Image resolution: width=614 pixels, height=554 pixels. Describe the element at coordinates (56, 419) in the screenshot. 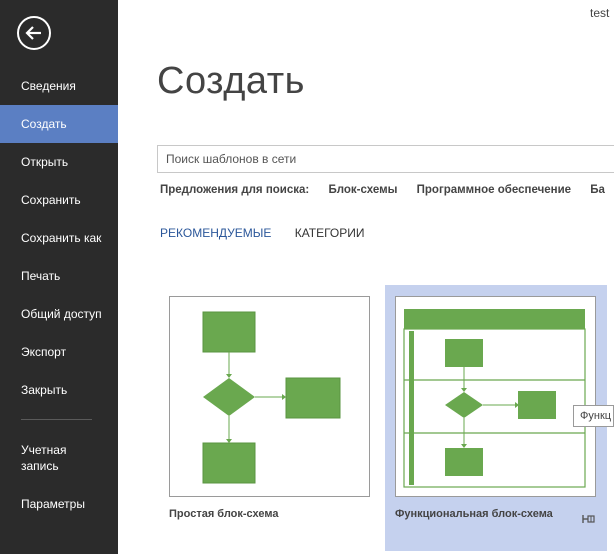

I see `nav-divider` at that location.